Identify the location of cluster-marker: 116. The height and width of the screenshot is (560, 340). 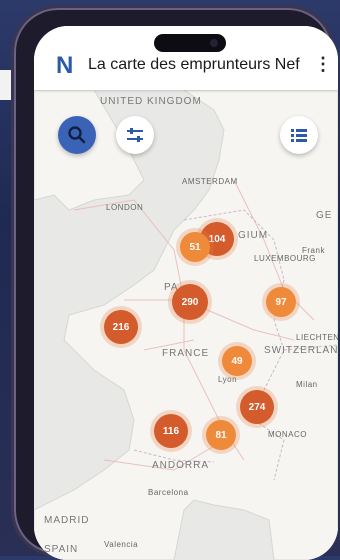
(171, 431).